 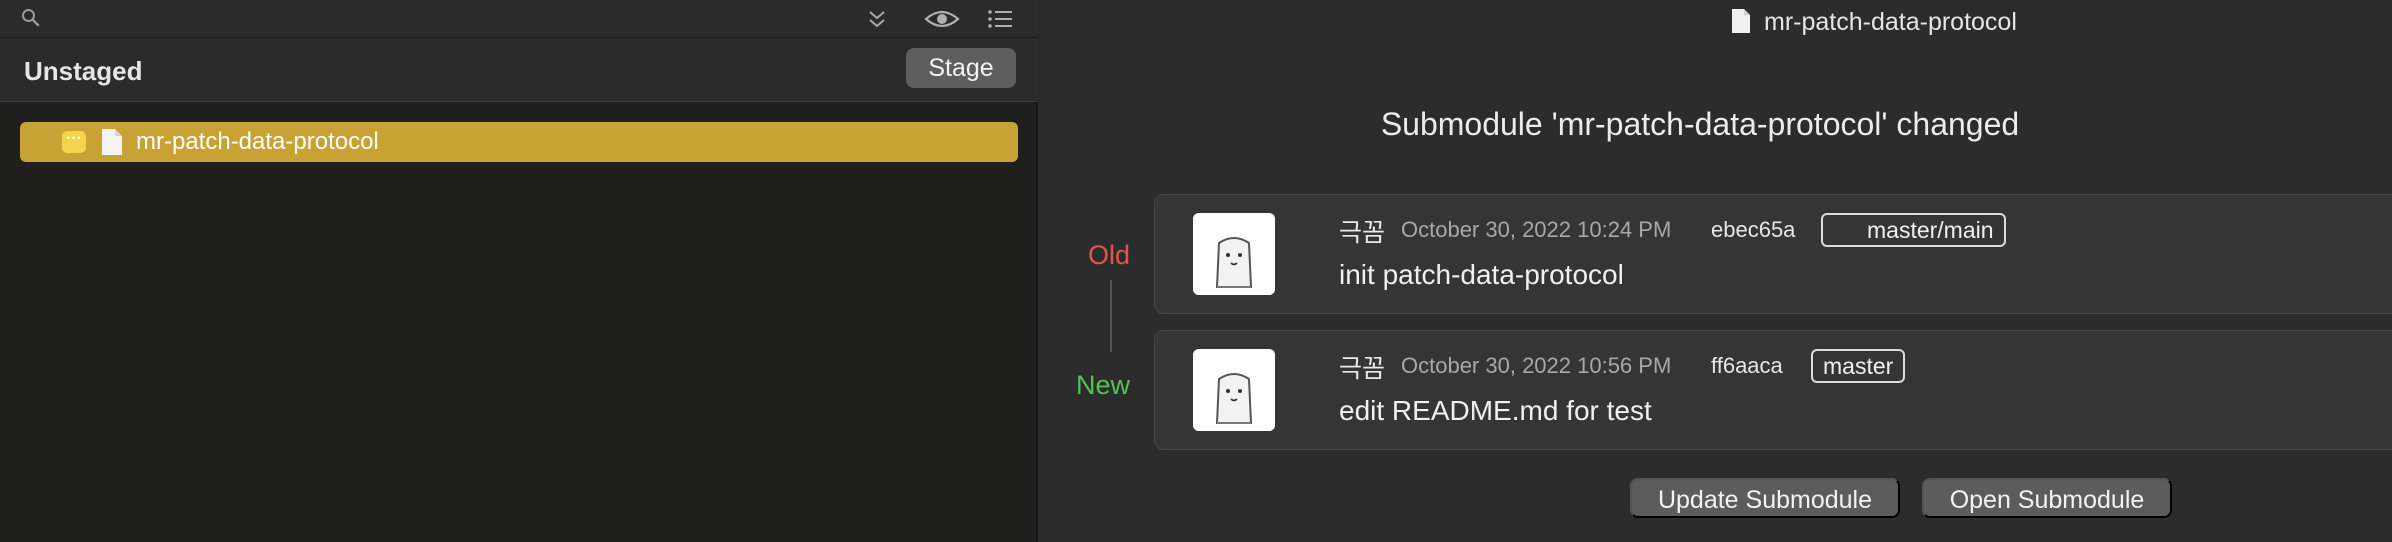 What do you see at coordinates (961, 68) in the screenshot?
I see `stage-button: Stage` at bounding box center [961, 68].